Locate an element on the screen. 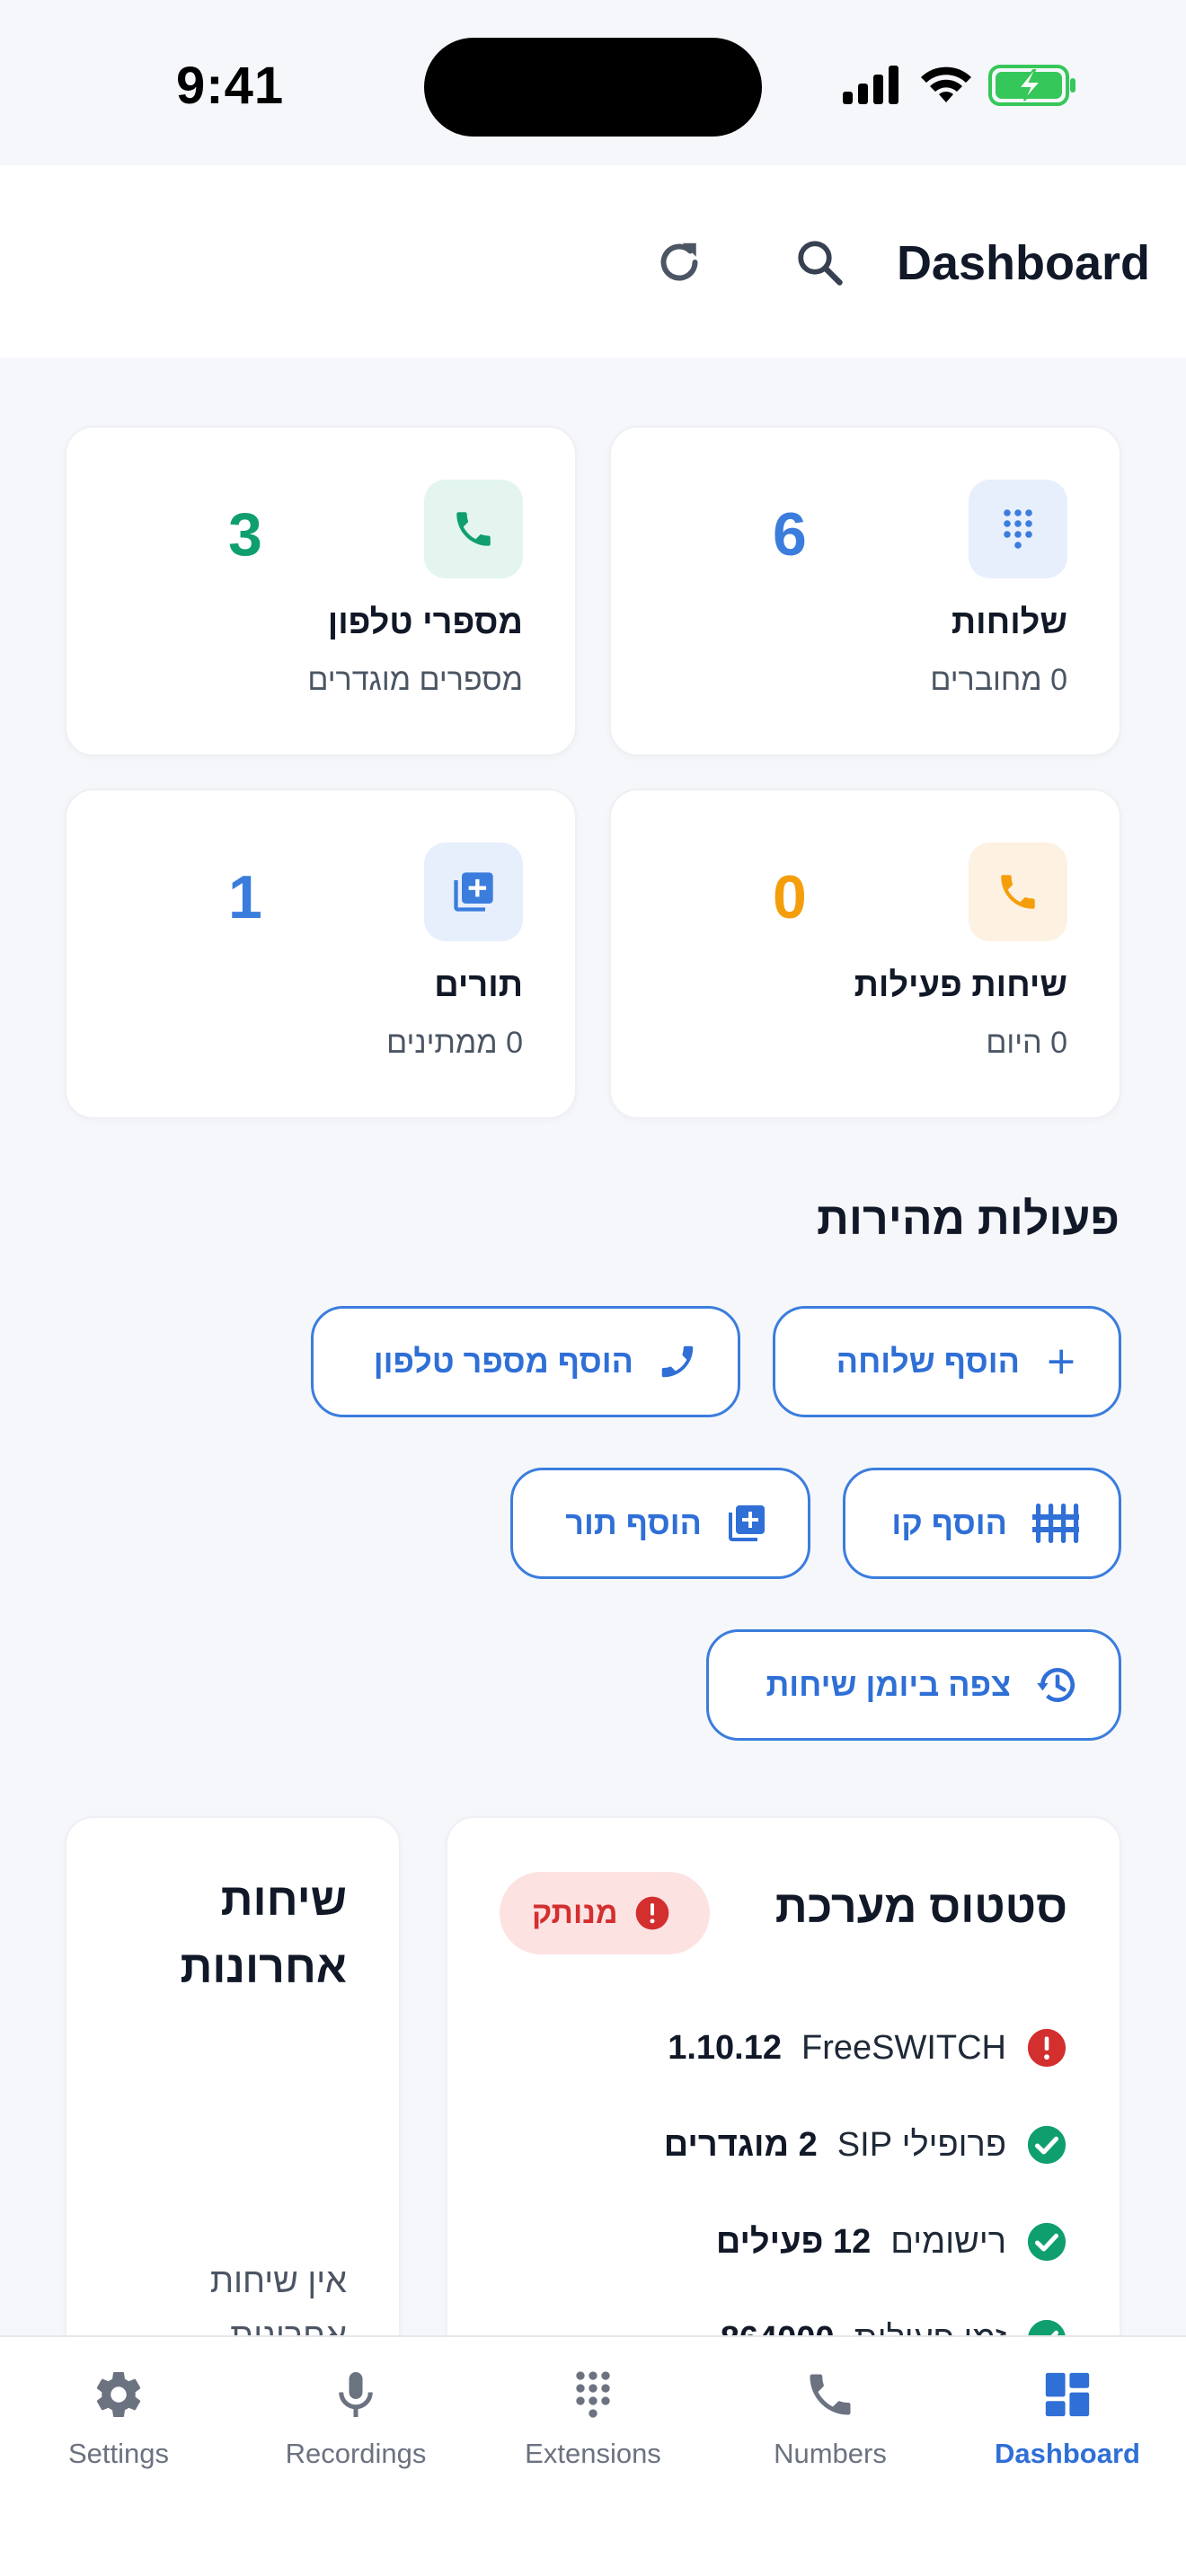 Image resolution: width=1186 pixels, height=2576 pixels. add-trunk-button: הוסף קו is located at coordinates (982, 1523).